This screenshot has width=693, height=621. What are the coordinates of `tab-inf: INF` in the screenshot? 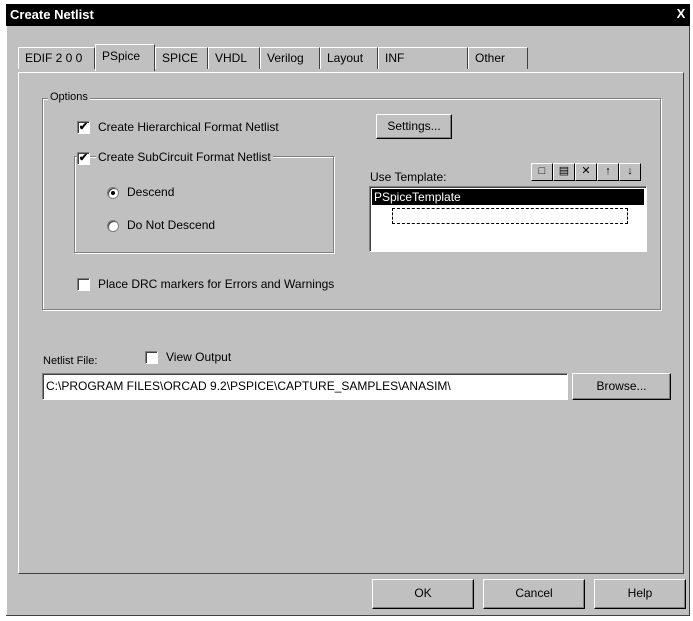 It's located at (423, 58).